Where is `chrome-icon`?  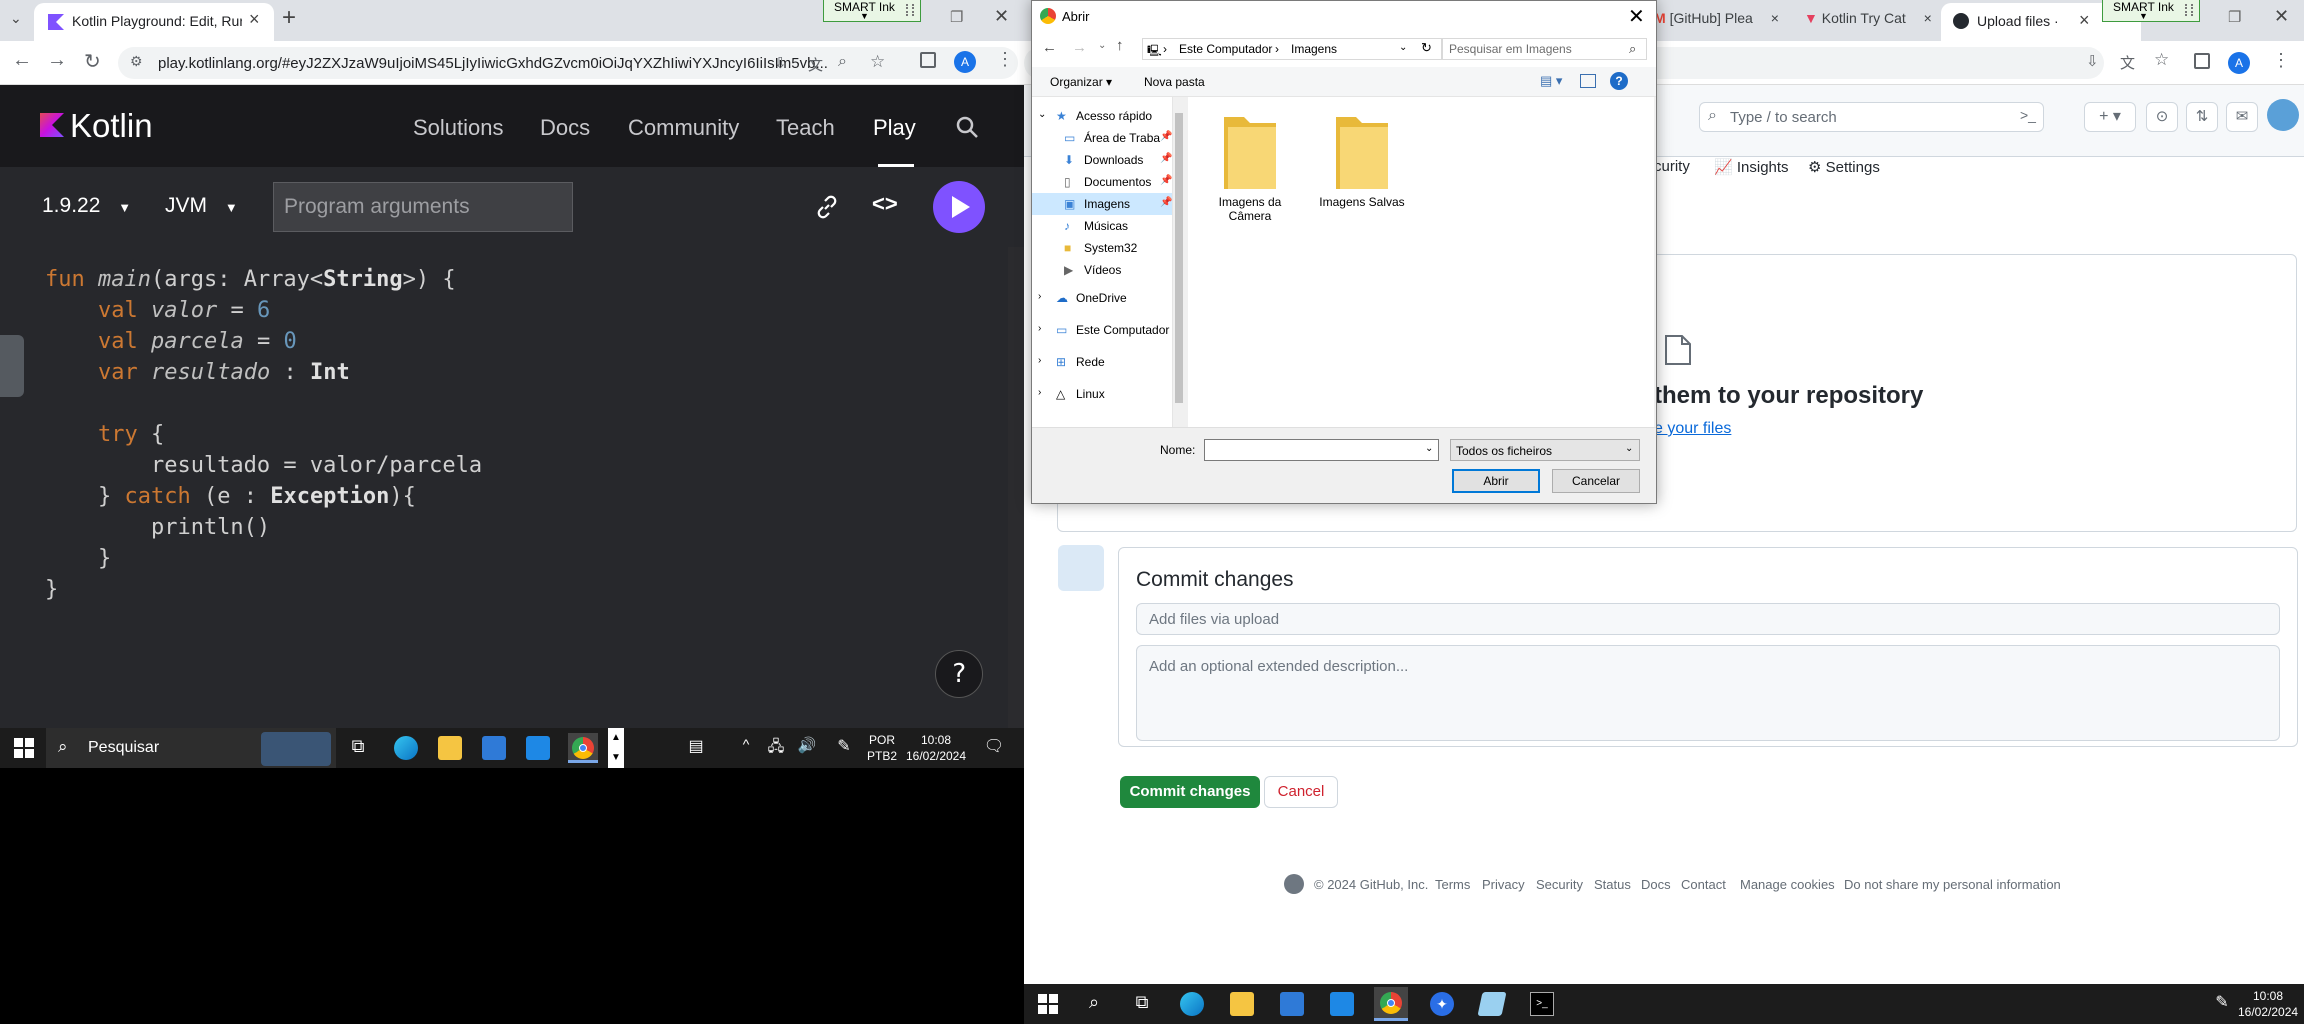 chrome-icon is located at coordinates (1391, 1004).